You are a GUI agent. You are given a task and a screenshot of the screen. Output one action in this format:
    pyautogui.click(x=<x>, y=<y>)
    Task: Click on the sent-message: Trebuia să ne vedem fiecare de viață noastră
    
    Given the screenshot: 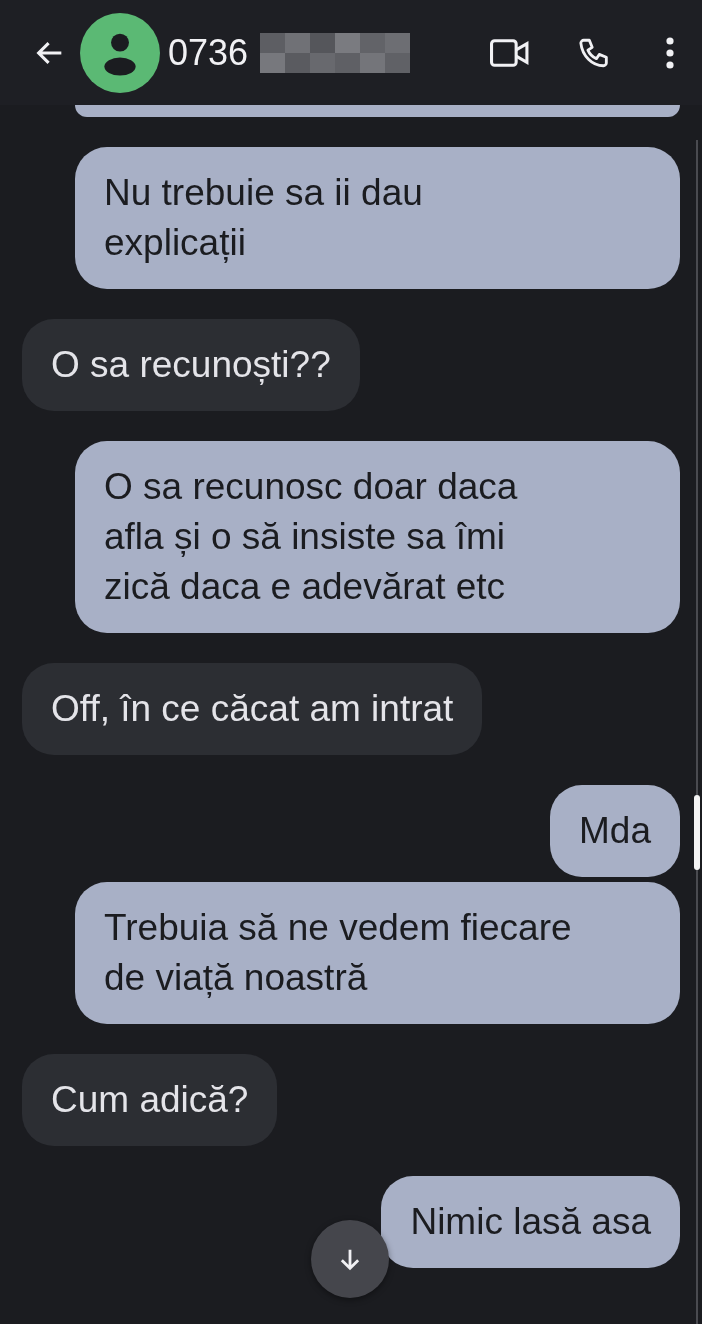 What is the action you would take?
    pyautogui.click(x=377, y=953)
    